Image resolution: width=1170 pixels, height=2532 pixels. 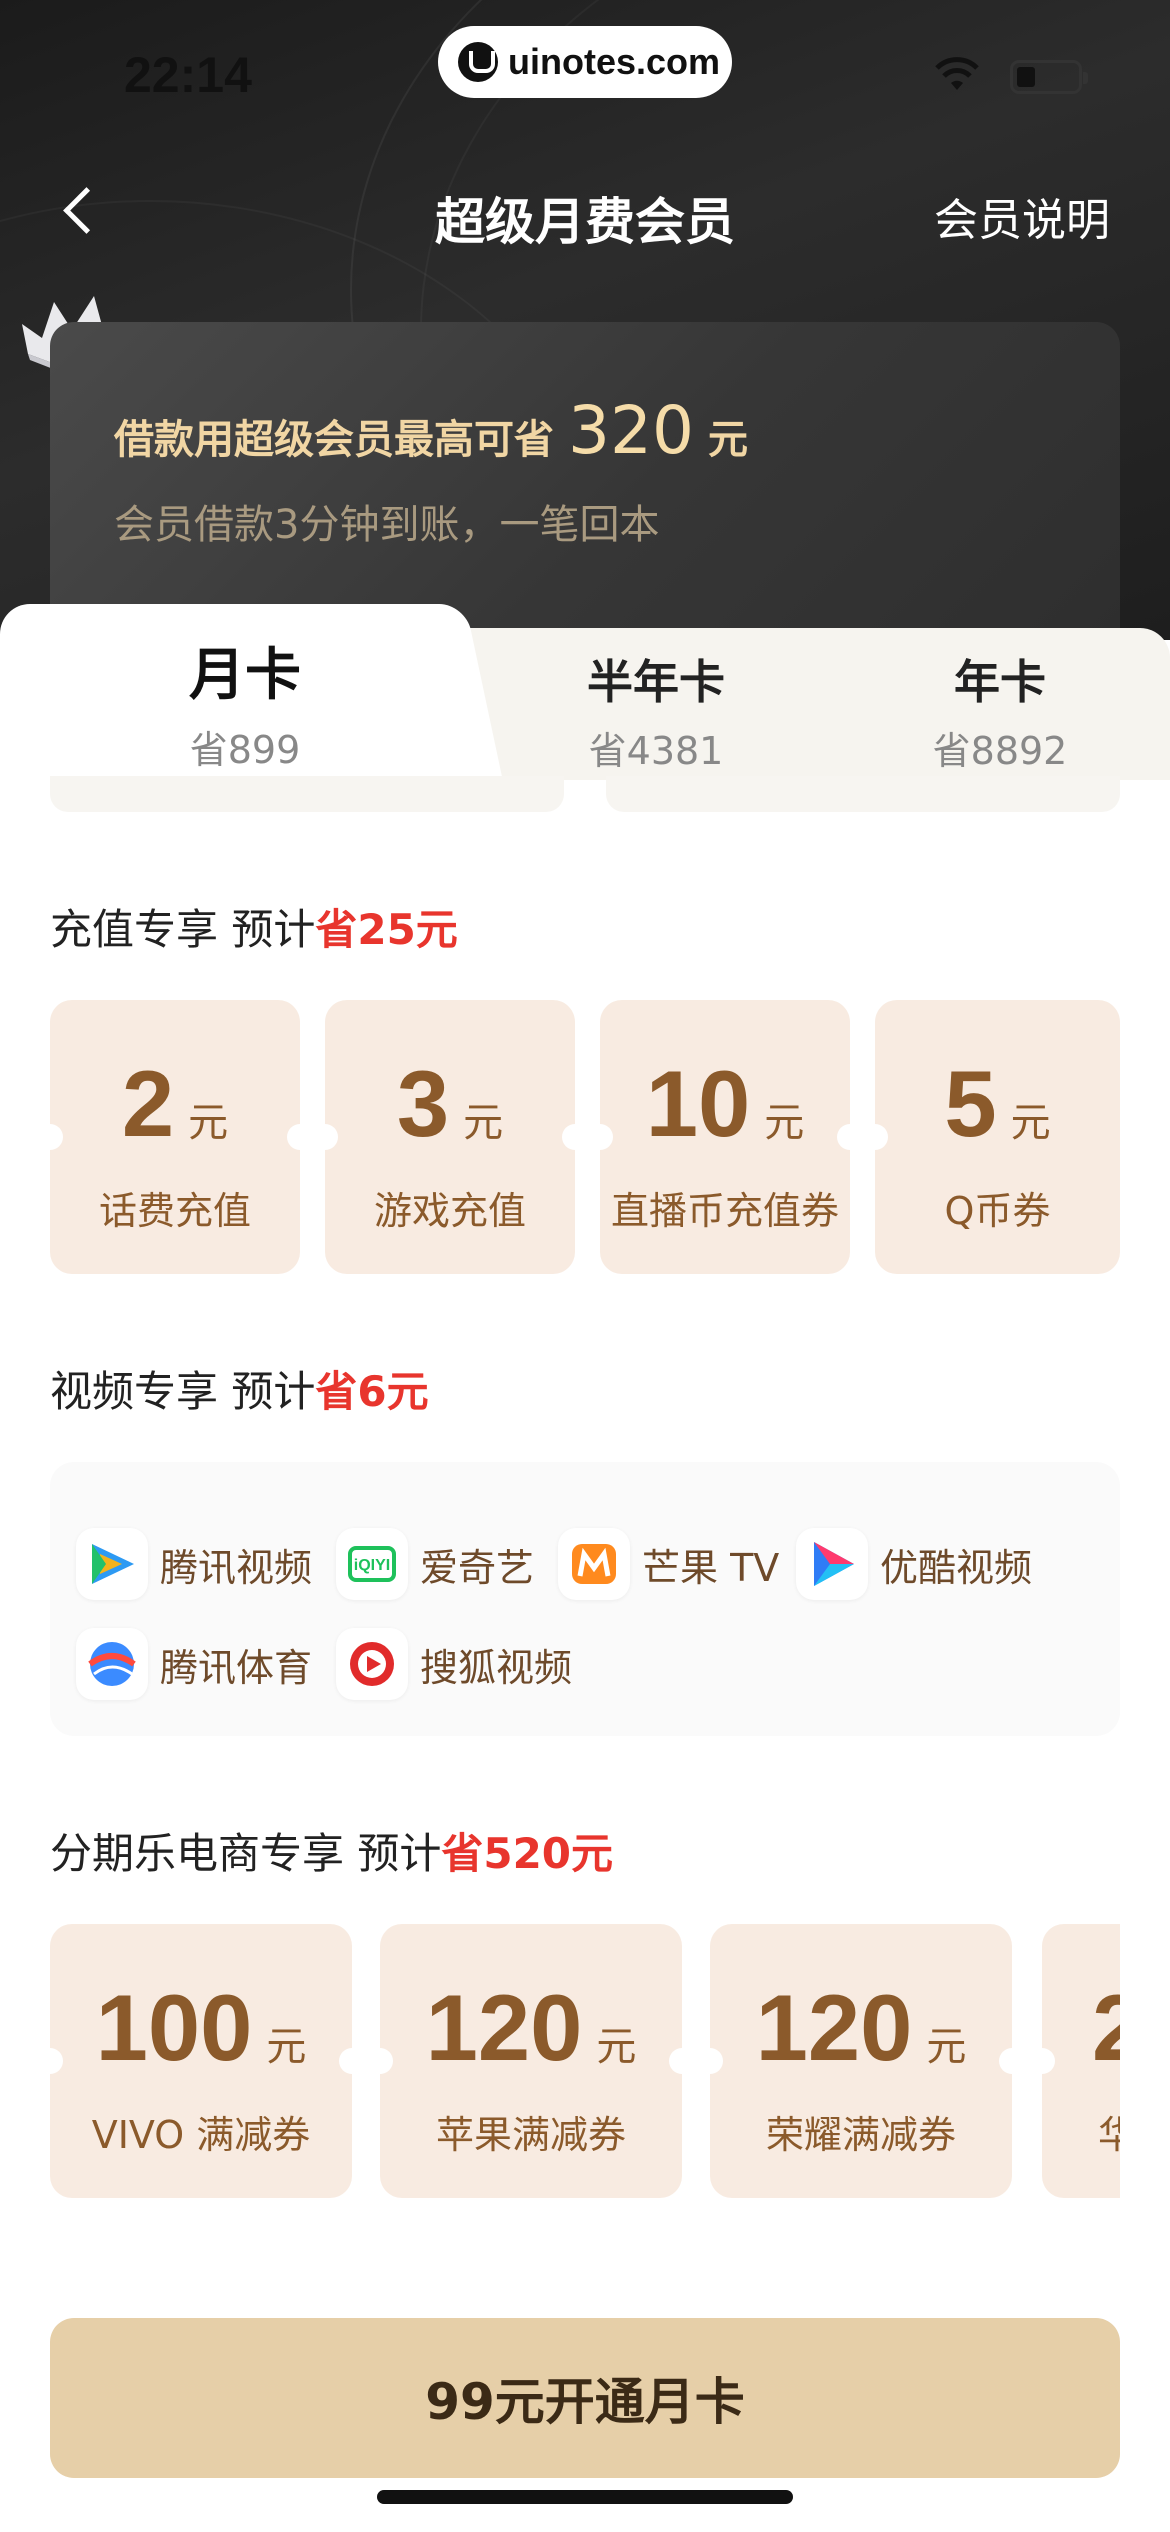 What do you see at coordinates (594, 1564) in the screenshot?
I see `mango-tv-icon` at bounding box center [594, 1564].